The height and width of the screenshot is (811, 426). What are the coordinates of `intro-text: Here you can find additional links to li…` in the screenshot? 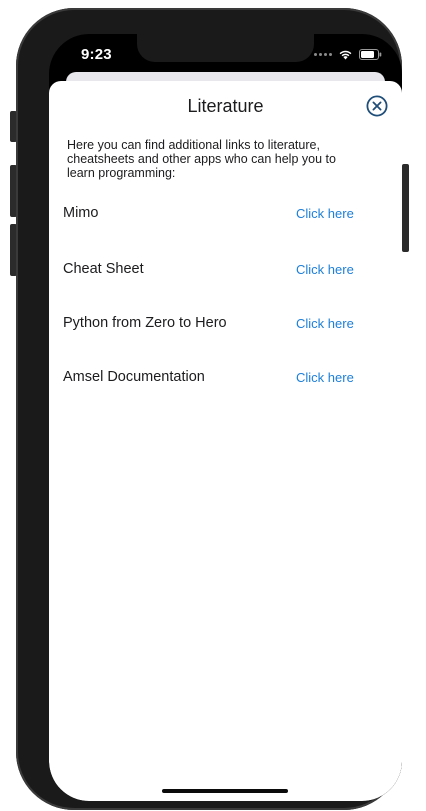 It's located at (201, 159).